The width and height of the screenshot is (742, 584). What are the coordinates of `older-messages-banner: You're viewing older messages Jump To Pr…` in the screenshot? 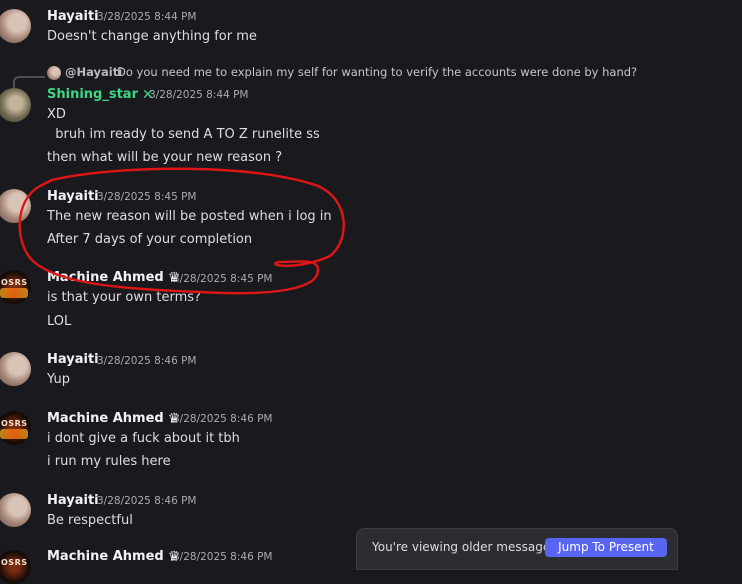 It's located at (517, 549).